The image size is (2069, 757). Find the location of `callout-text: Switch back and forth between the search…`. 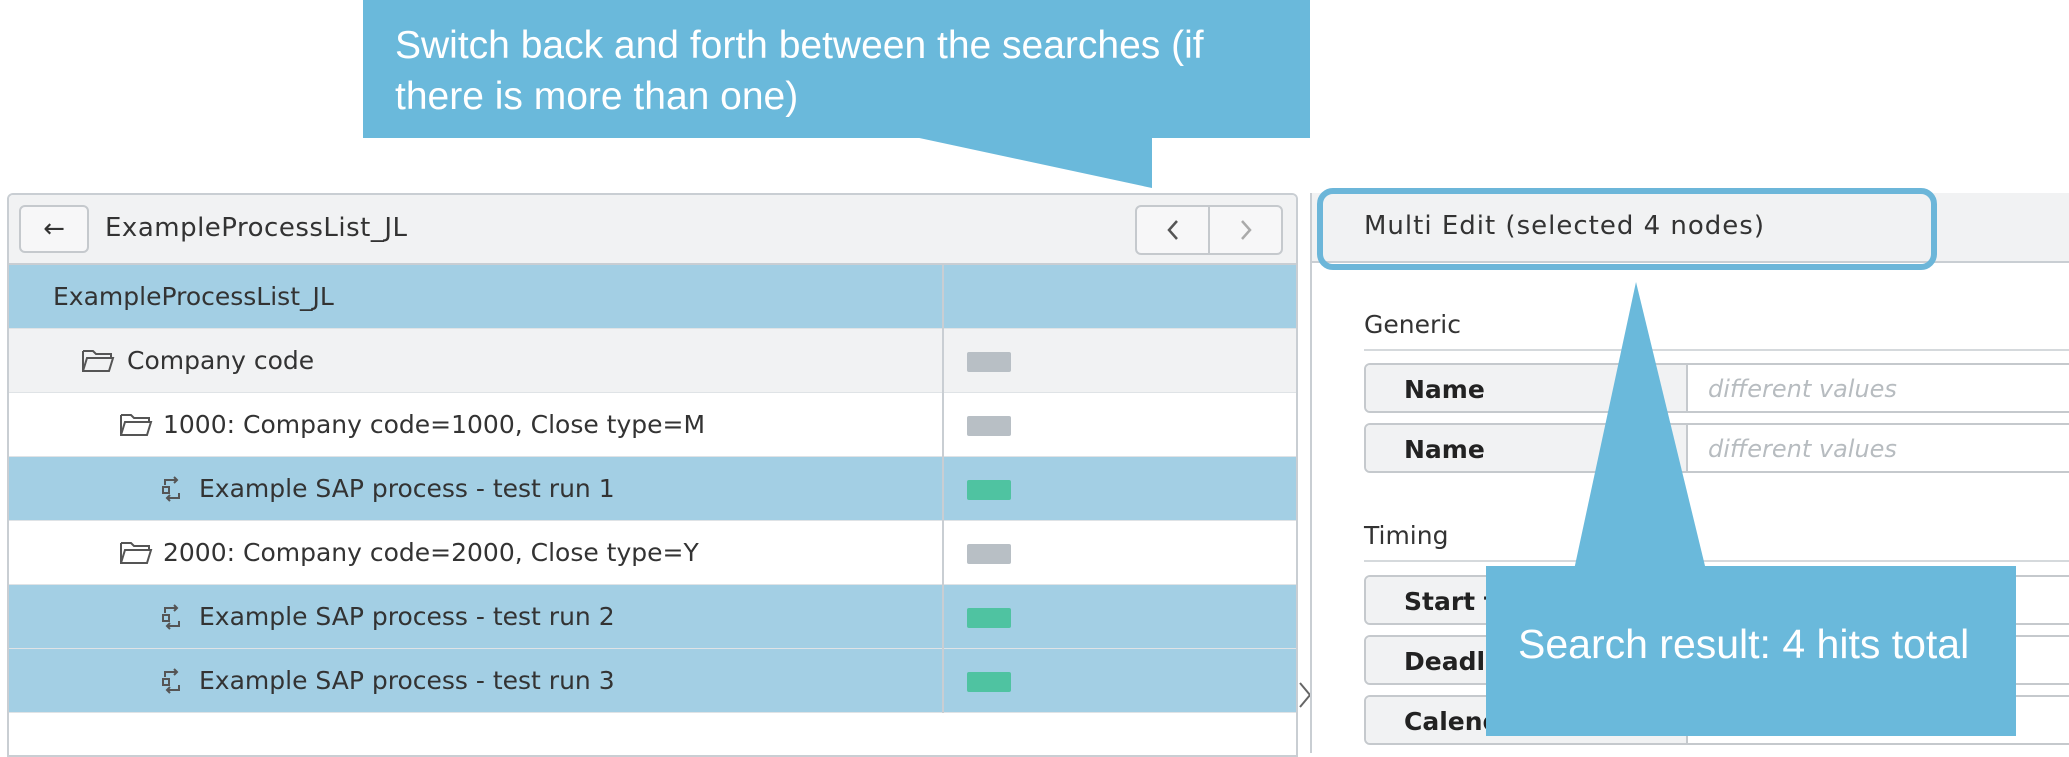

callout-text: Switch back and forth between the search… is located at coordinates (799, 71).